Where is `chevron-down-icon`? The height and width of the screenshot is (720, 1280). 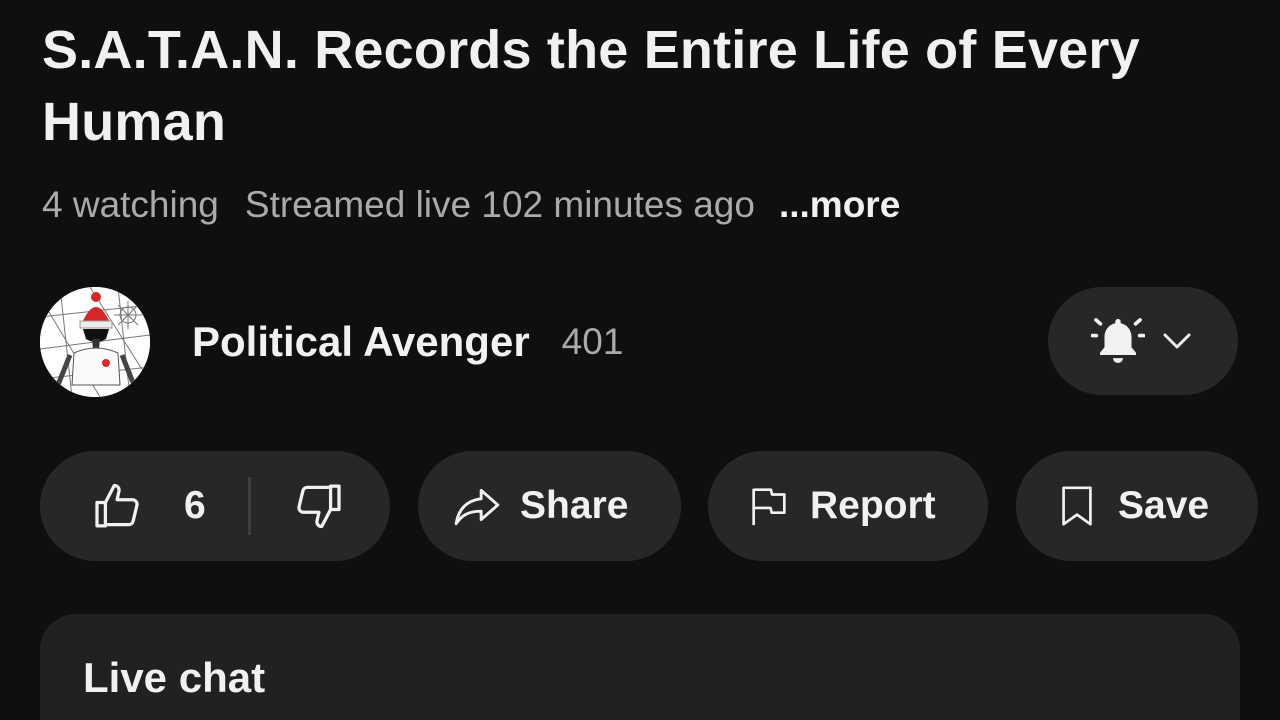 chevron-down-icon is located at coordinates (1177, 341).